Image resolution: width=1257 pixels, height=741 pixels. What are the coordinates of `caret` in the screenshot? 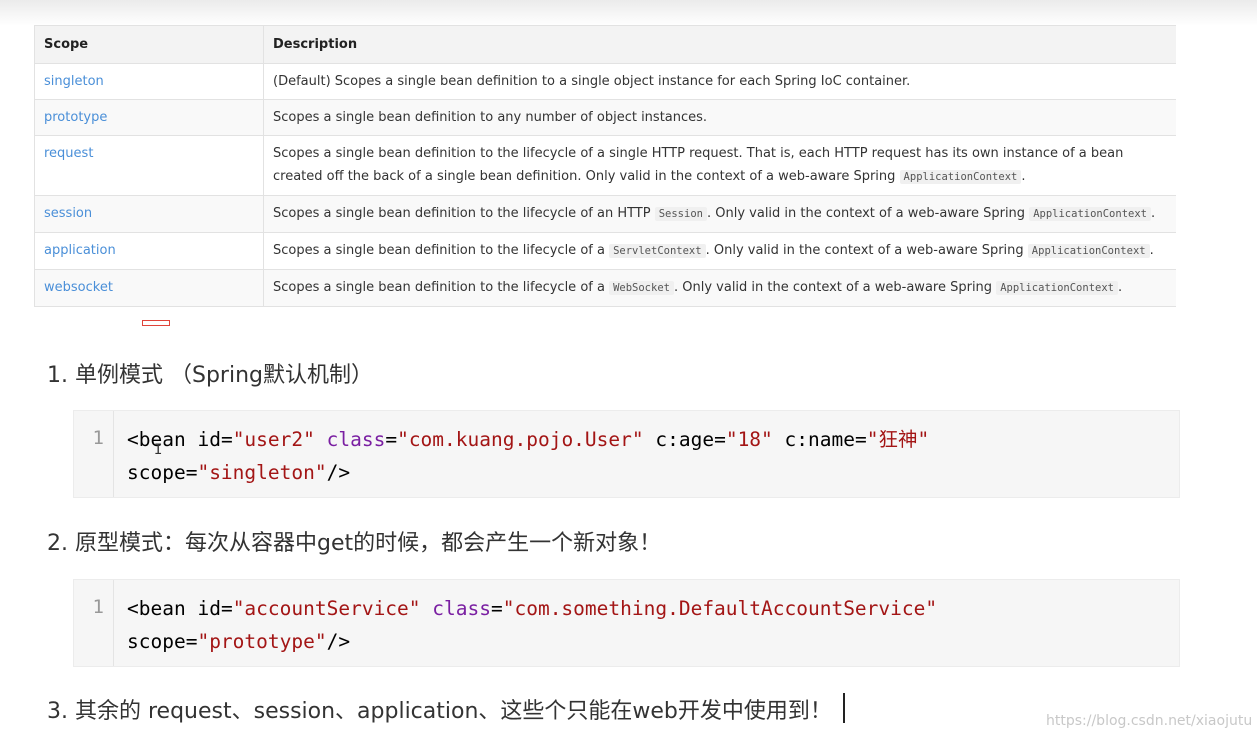 It's located at (844, 708).